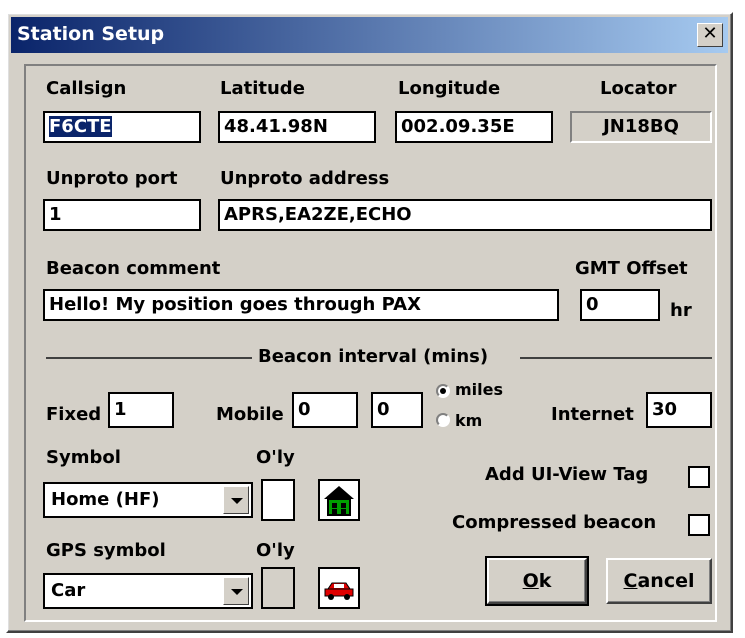  I want to click on internet-interval-field: 30, so click(679, 410).